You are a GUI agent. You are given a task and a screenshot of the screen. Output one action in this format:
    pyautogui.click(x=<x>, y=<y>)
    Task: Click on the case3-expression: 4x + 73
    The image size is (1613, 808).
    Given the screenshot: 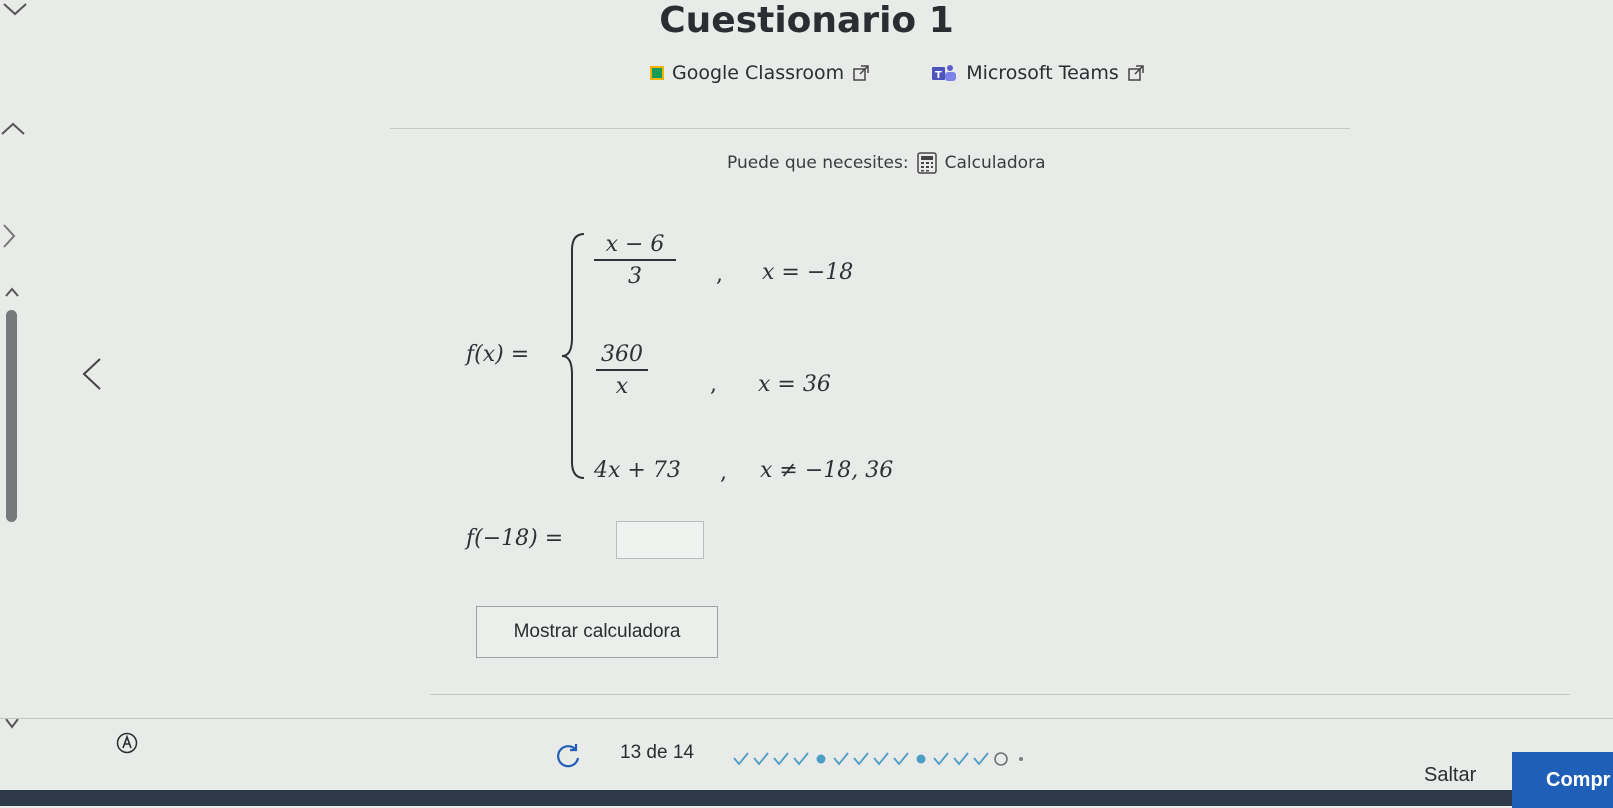 What is the action you would take?
    pyautogui.click(x=637, y=470)
    